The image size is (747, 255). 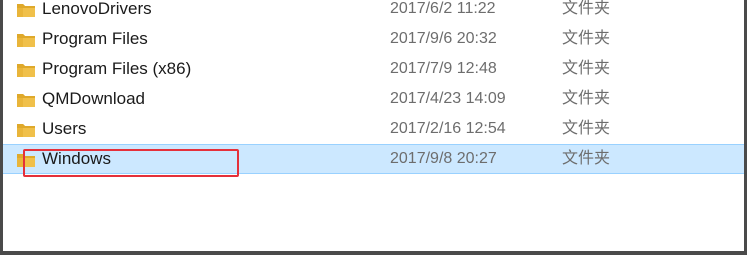 I want to click on file-name: Users, so click(x=64, y=128).